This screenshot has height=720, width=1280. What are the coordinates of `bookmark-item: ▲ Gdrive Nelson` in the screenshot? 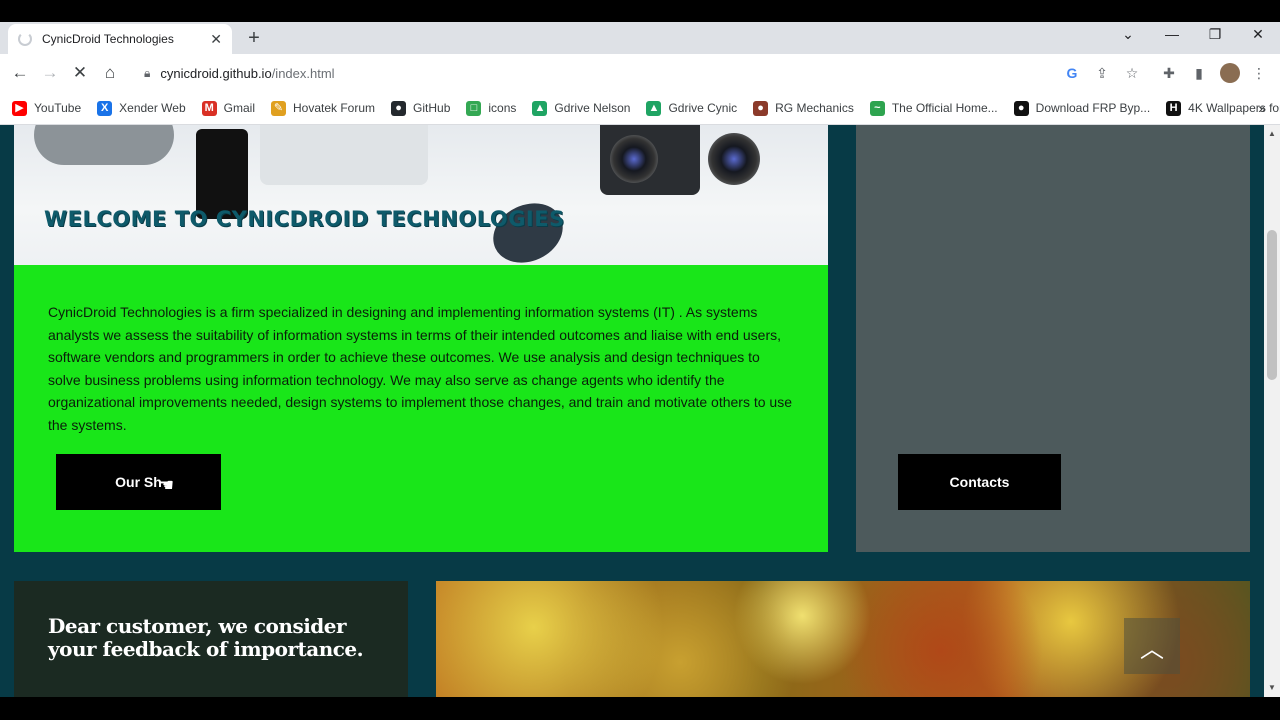 It's located at (581, 108).